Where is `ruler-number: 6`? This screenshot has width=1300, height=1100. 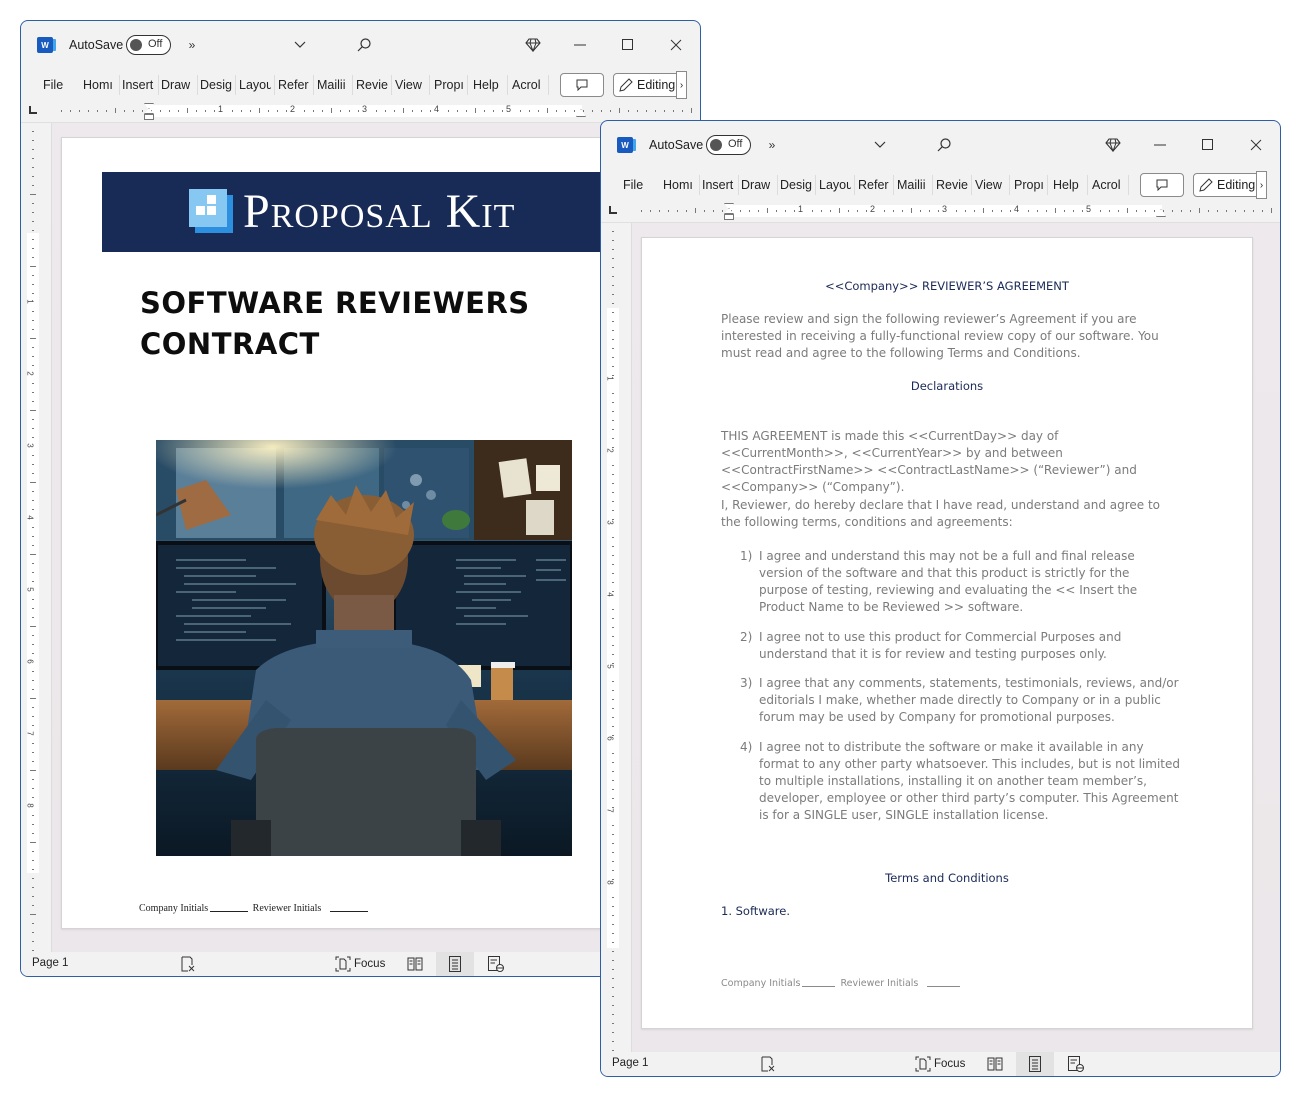
ruler-number: 6 is located at coordinates (610, 738).